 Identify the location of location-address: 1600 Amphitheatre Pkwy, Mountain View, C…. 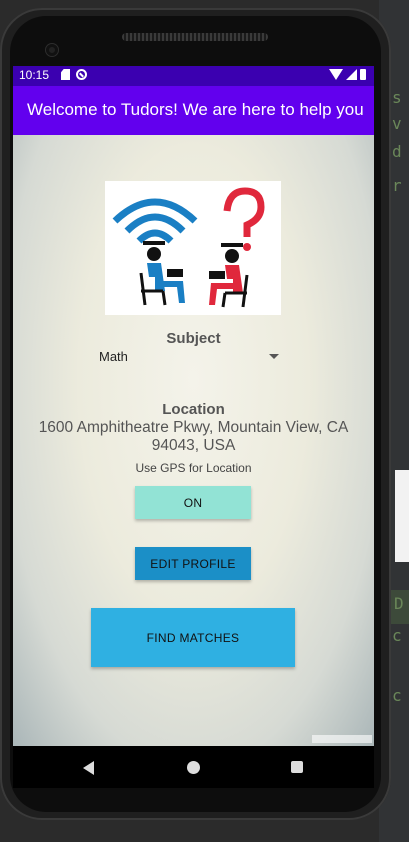
(193, 436).